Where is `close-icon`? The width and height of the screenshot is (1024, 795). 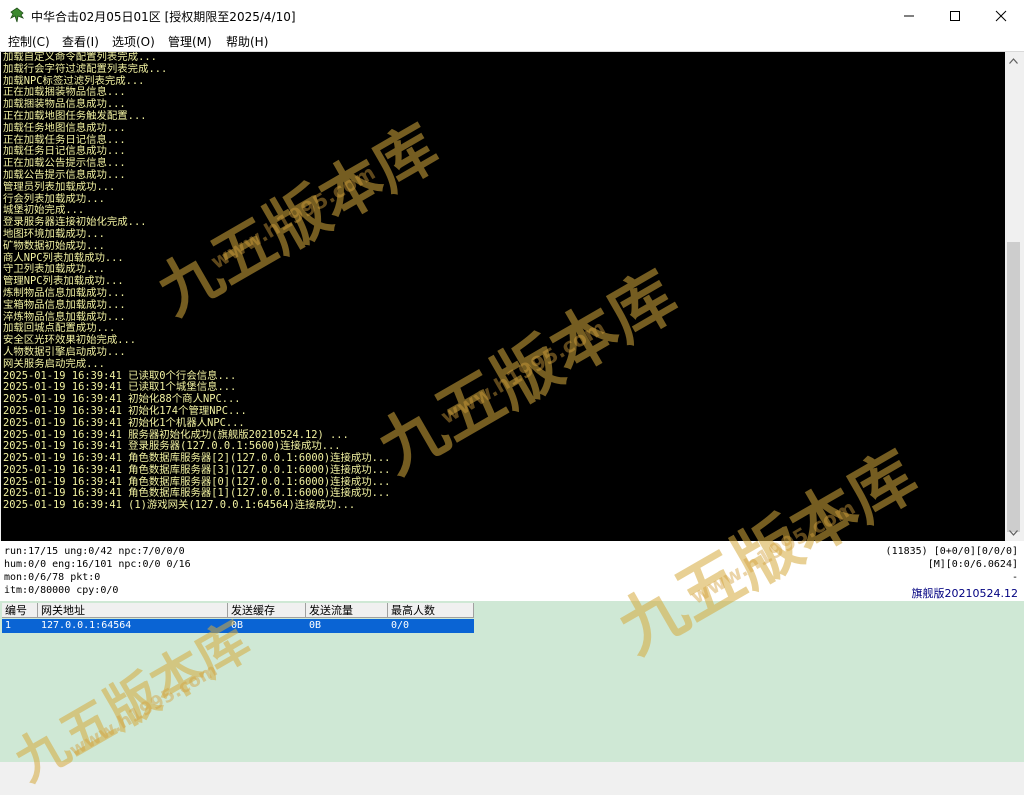 close-icon is located at coordinates (1001, 15).